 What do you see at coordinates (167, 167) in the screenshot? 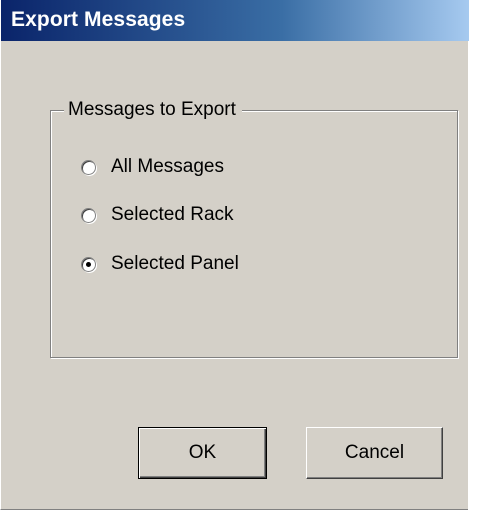
I see `radio-label-all-messages: All Messages` at bounding box center [167, 167].